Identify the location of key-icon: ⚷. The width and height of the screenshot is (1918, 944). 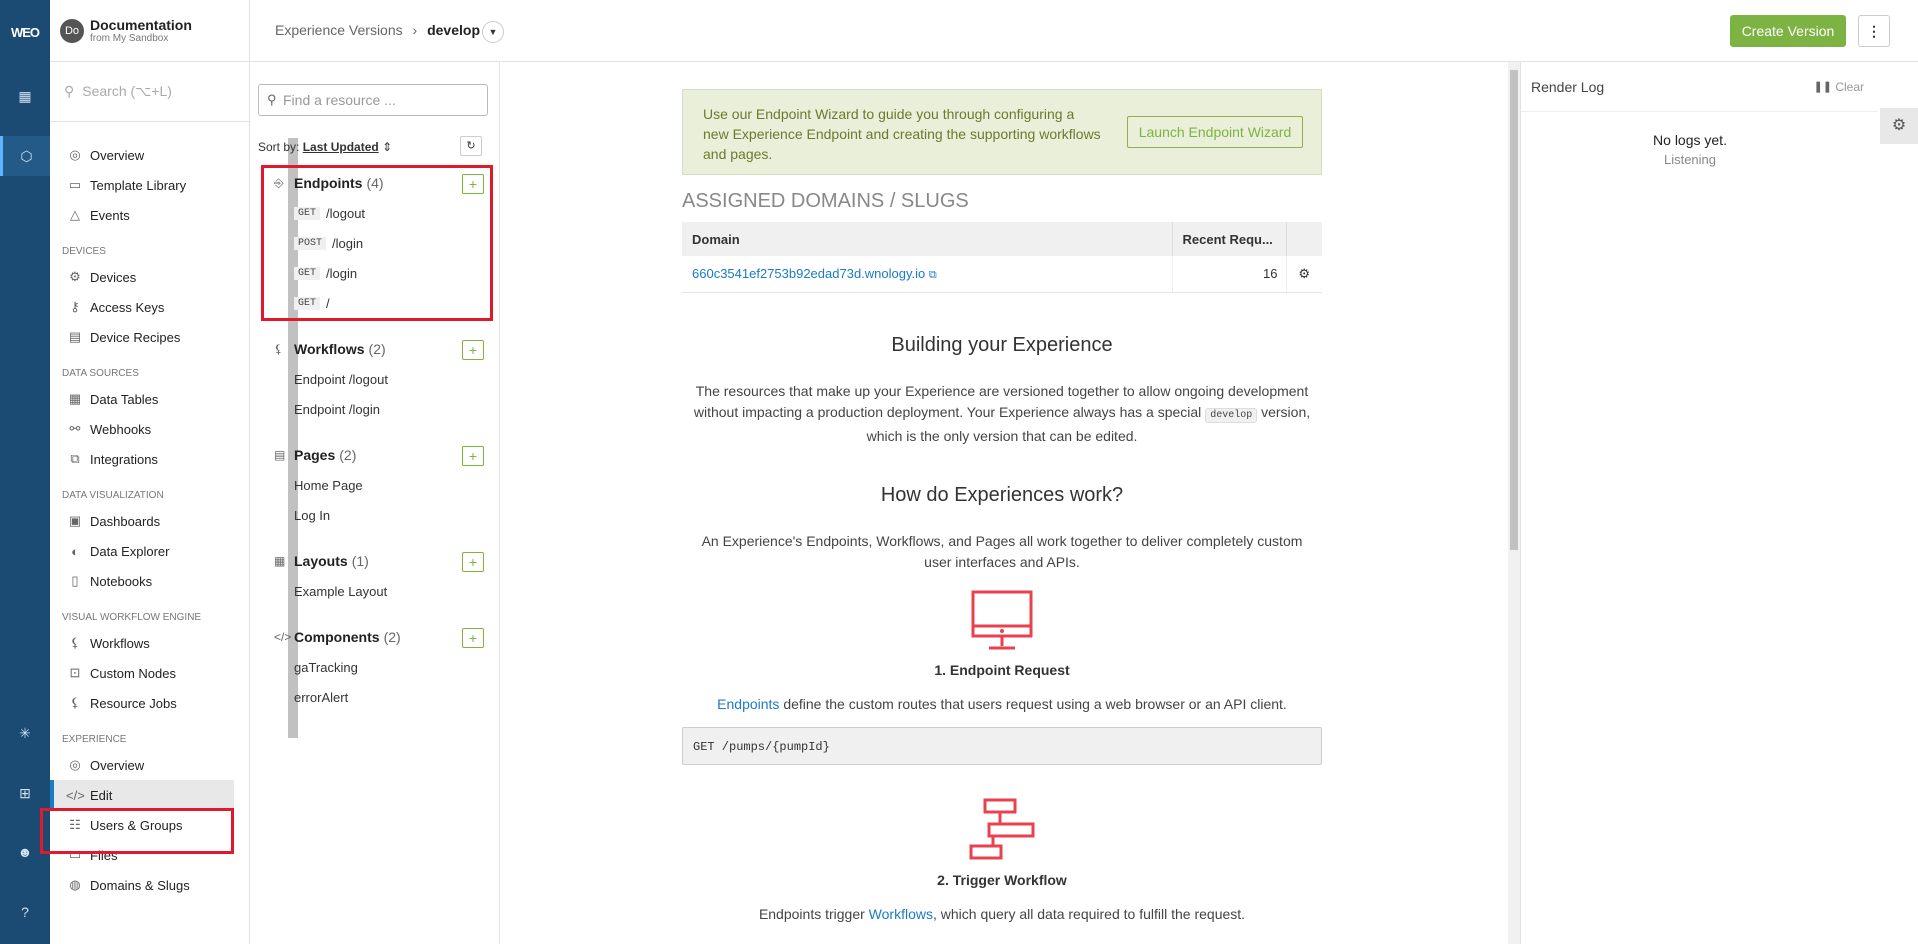
(75, 306).